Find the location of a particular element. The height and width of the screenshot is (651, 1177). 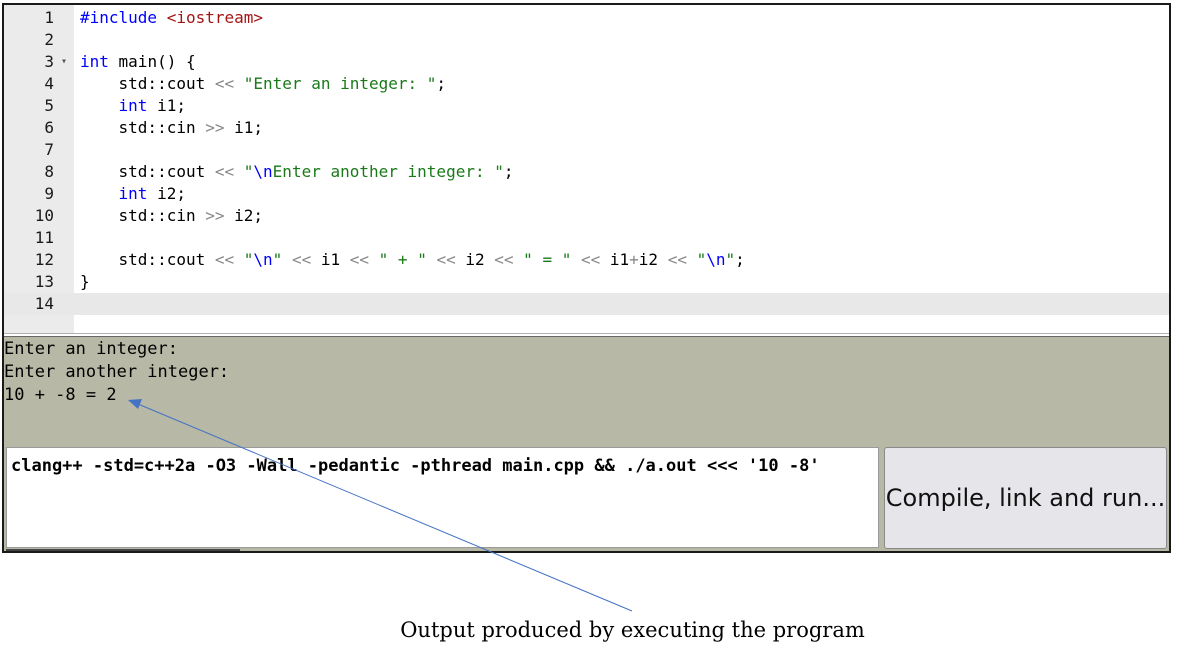

code-line-9: 9 int i2; is located at coordinates (586, 194).